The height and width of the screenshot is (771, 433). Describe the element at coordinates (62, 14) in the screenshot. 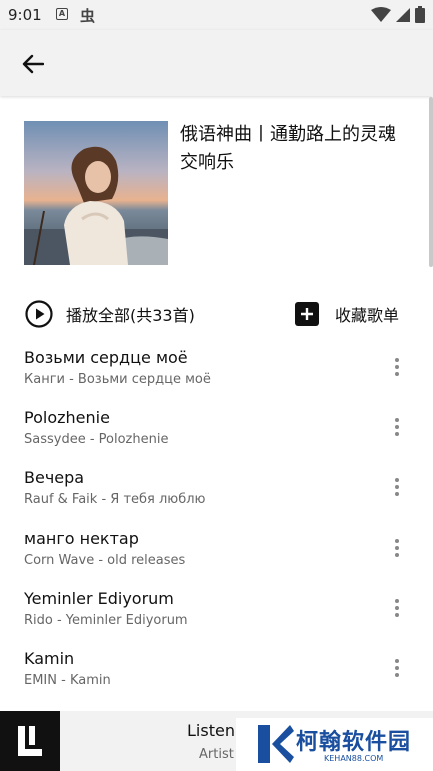

I see `a-notification-icon: A` at that location.